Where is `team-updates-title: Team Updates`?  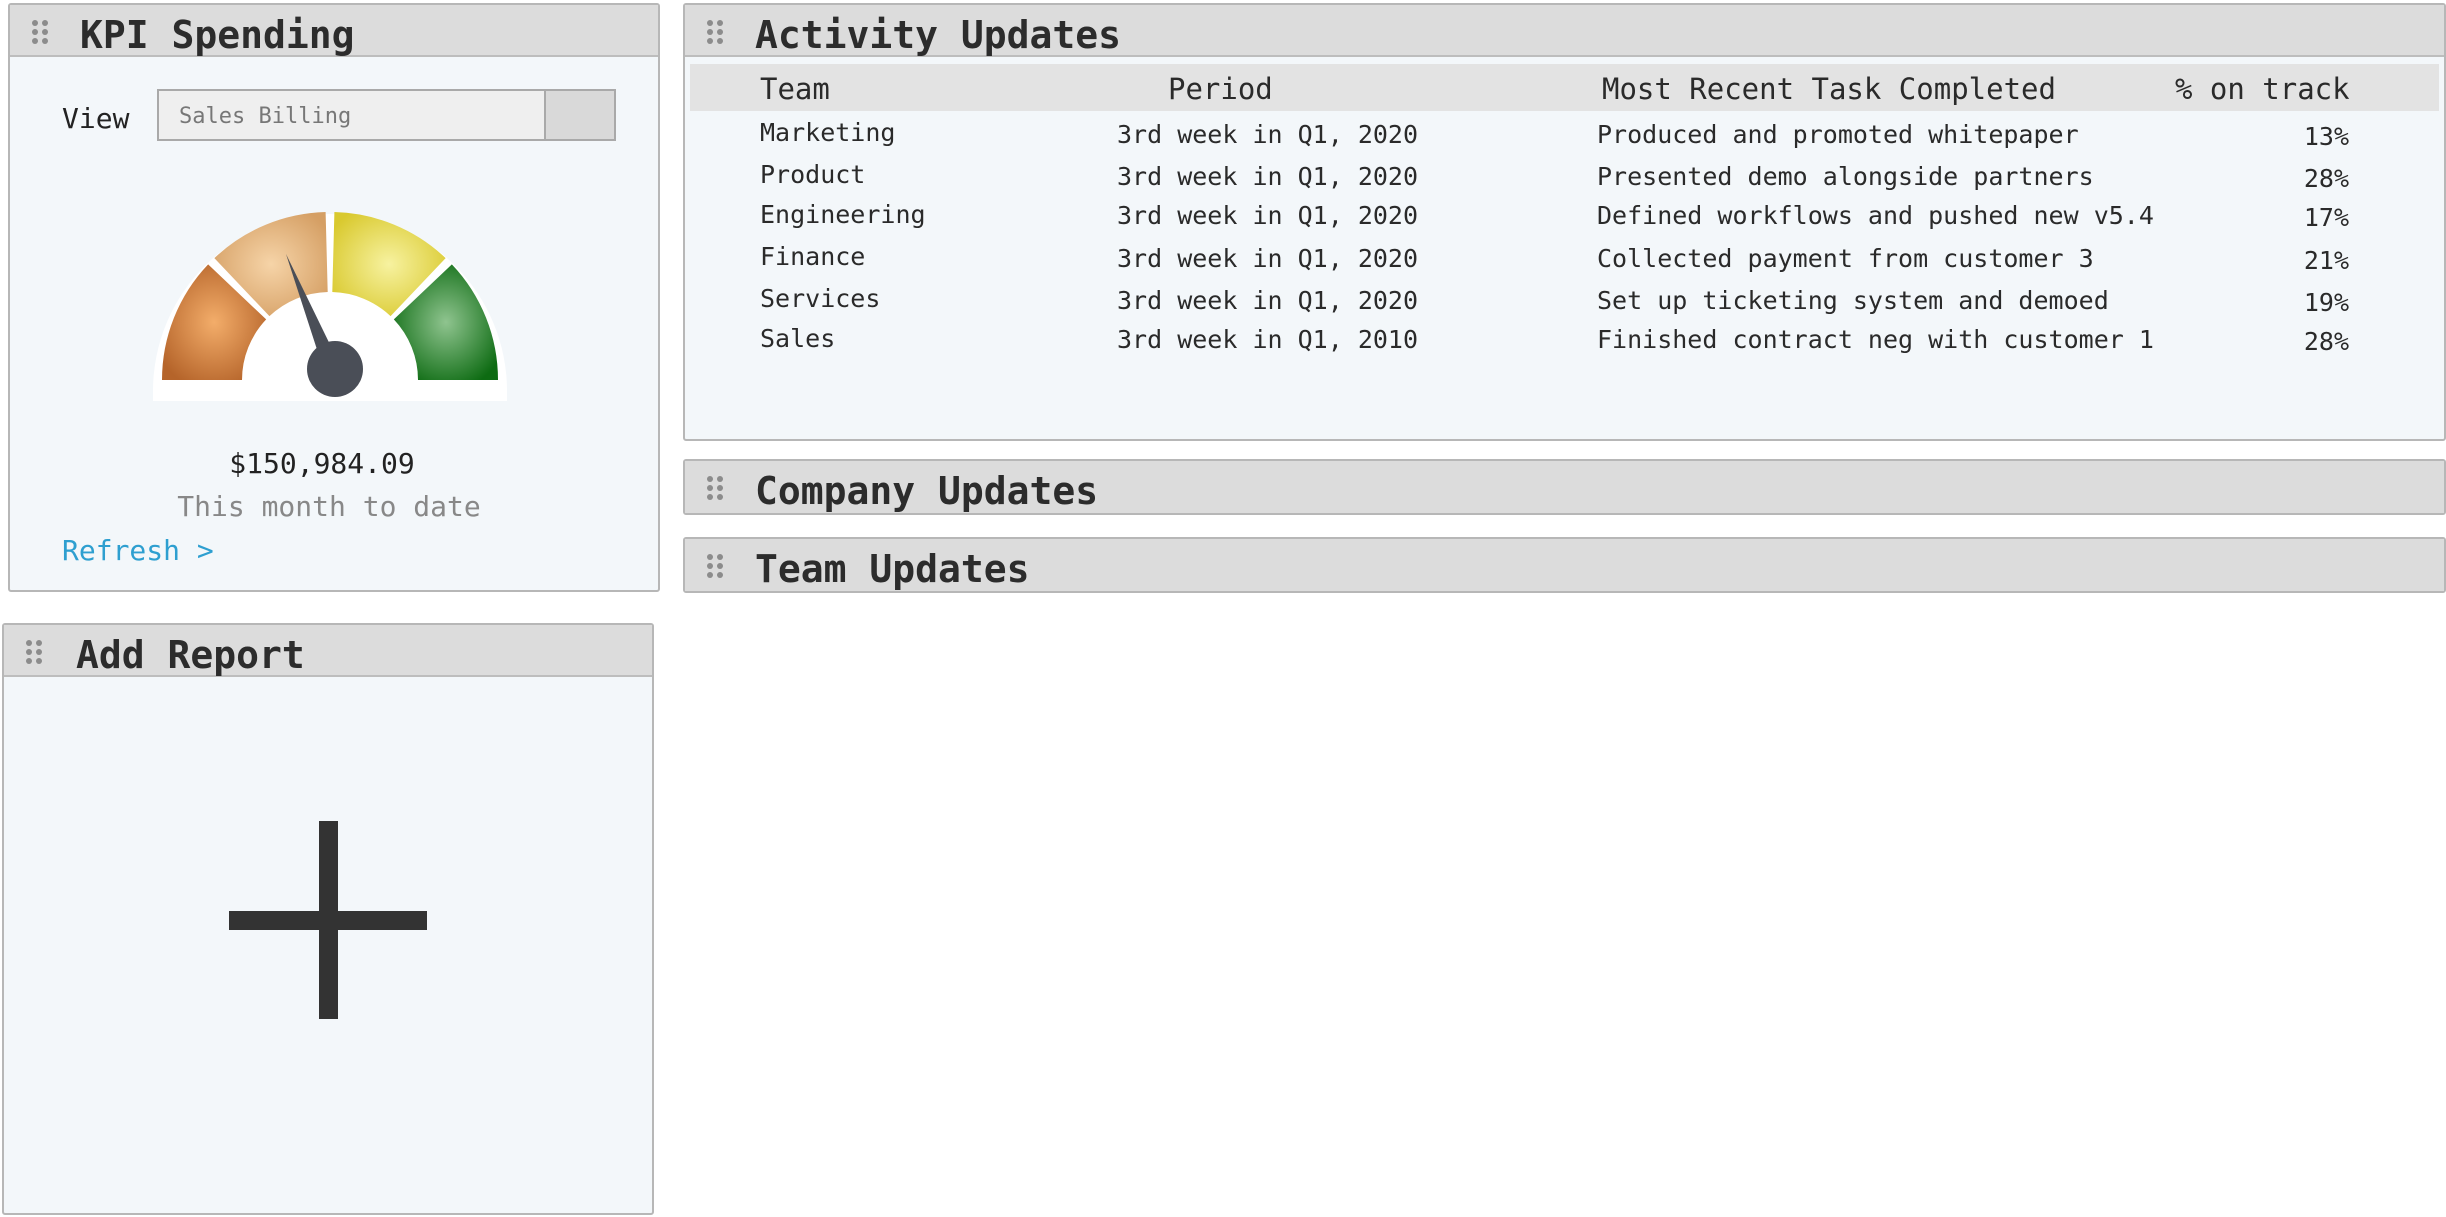 team-updates-title: Team Updates is located at coordinates (892, 569).